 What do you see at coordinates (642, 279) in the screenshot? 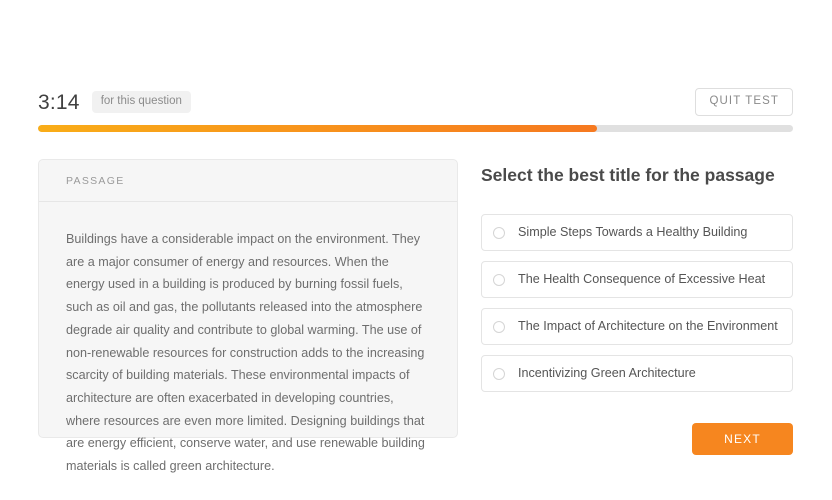
I see `answer-option-label: The Health Consequence of Excessive Heat` at bounding box center [642, 279].